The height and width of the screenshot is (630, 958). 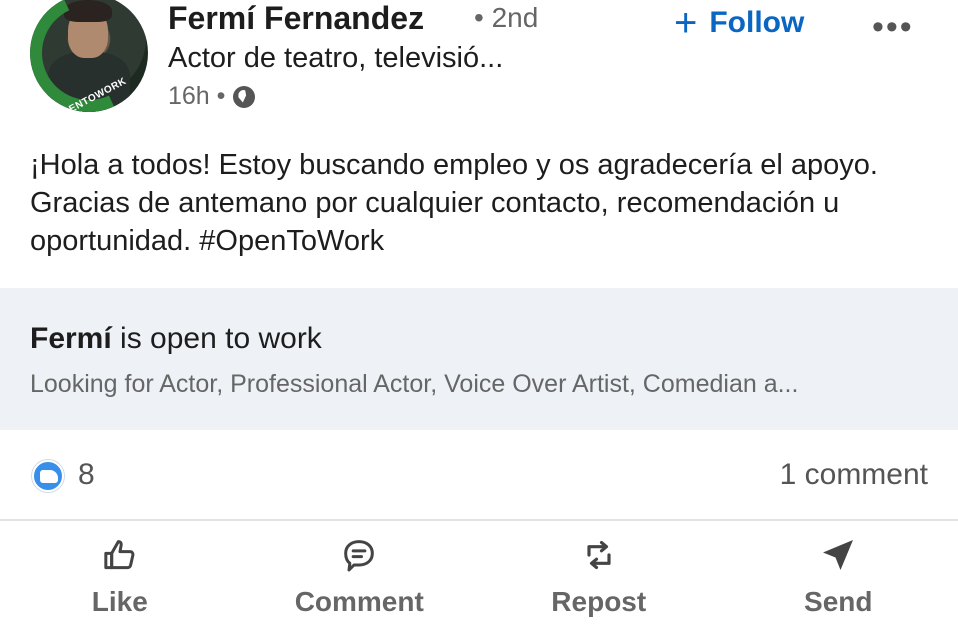 What do you see at coordinates (86, 475) in the screenshot?
I see `like-count: 8` at bounding box center [86, 475].